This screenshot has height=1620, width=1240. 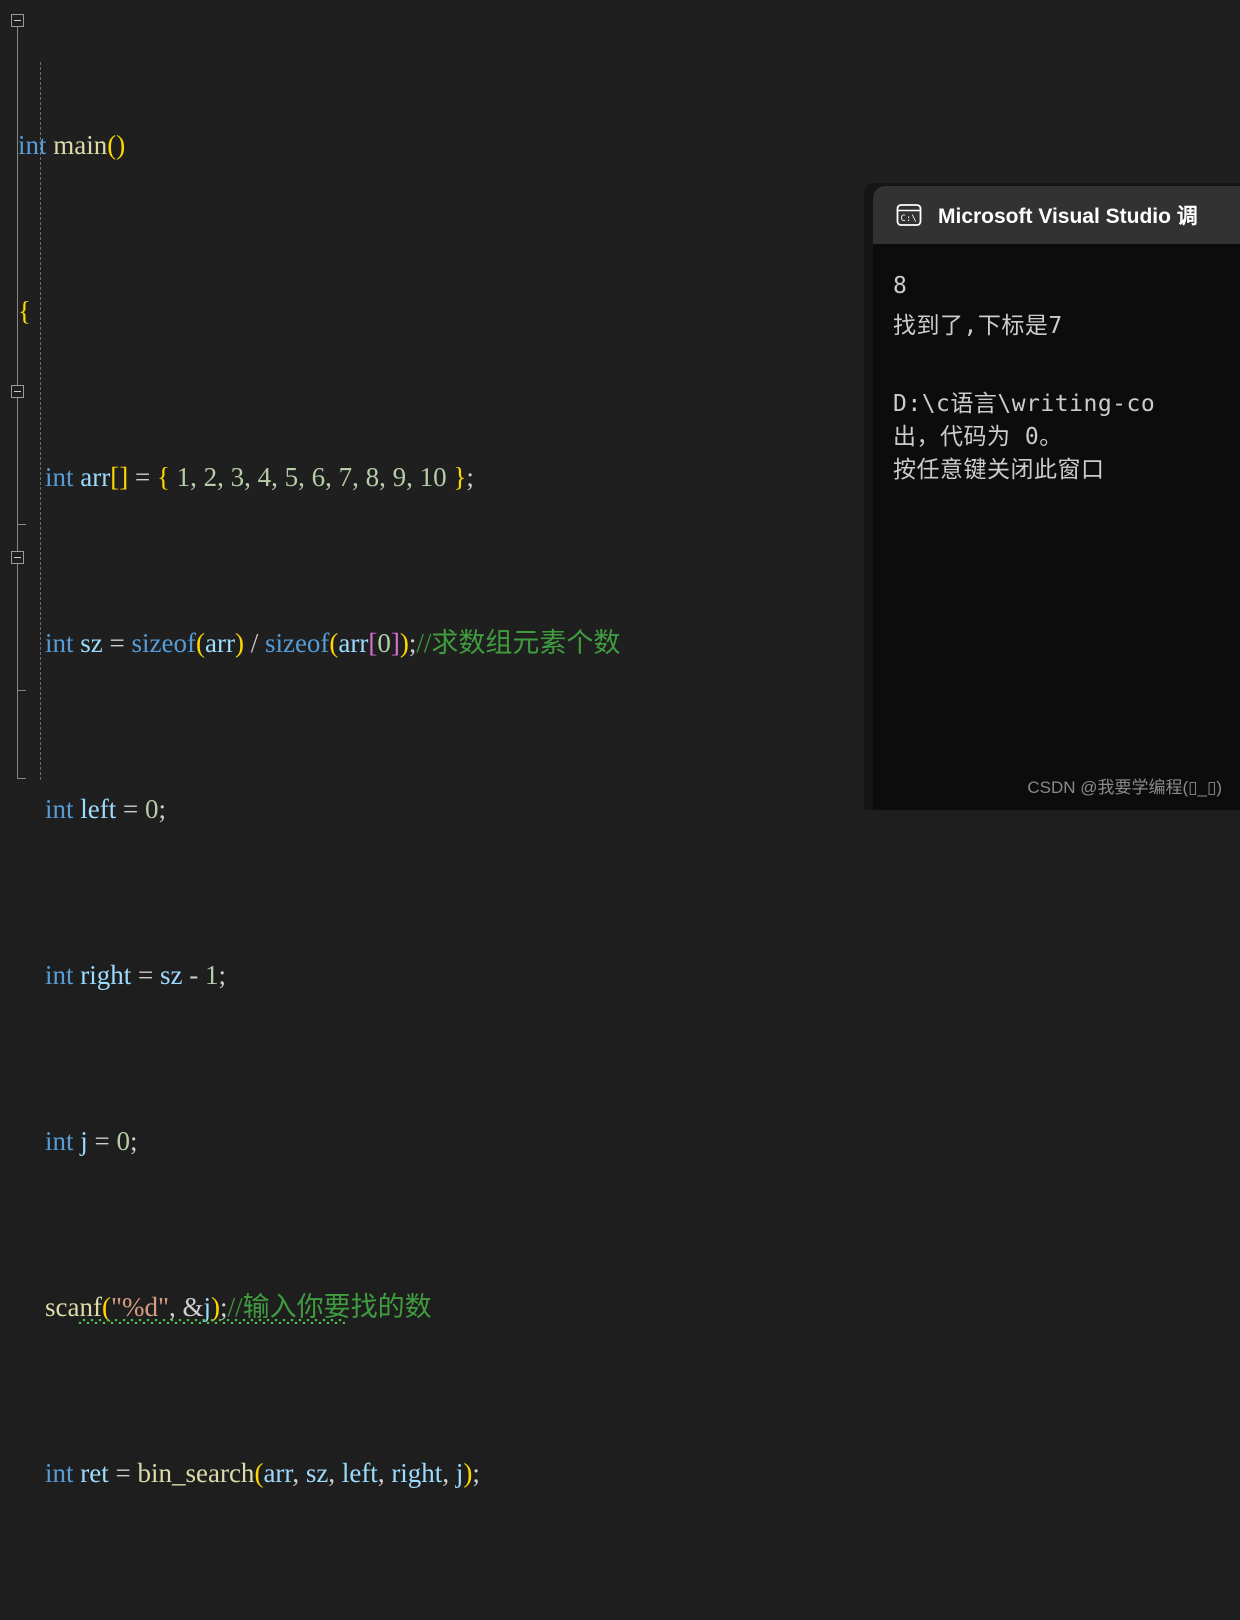 I want to click on token-function-scanf: scanf, so click(x=73, y=1307).